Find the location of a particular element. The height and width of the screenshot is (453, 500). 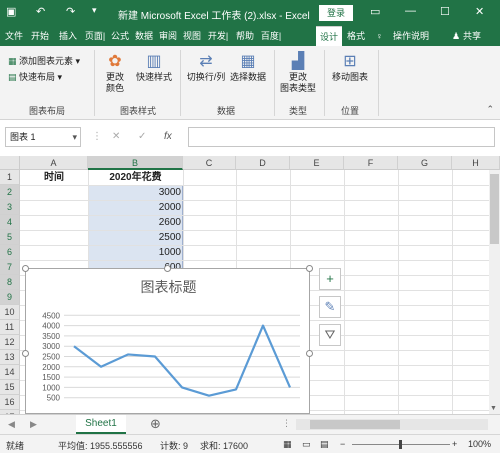

column-header-d: D is located at coordinates (263, 163).